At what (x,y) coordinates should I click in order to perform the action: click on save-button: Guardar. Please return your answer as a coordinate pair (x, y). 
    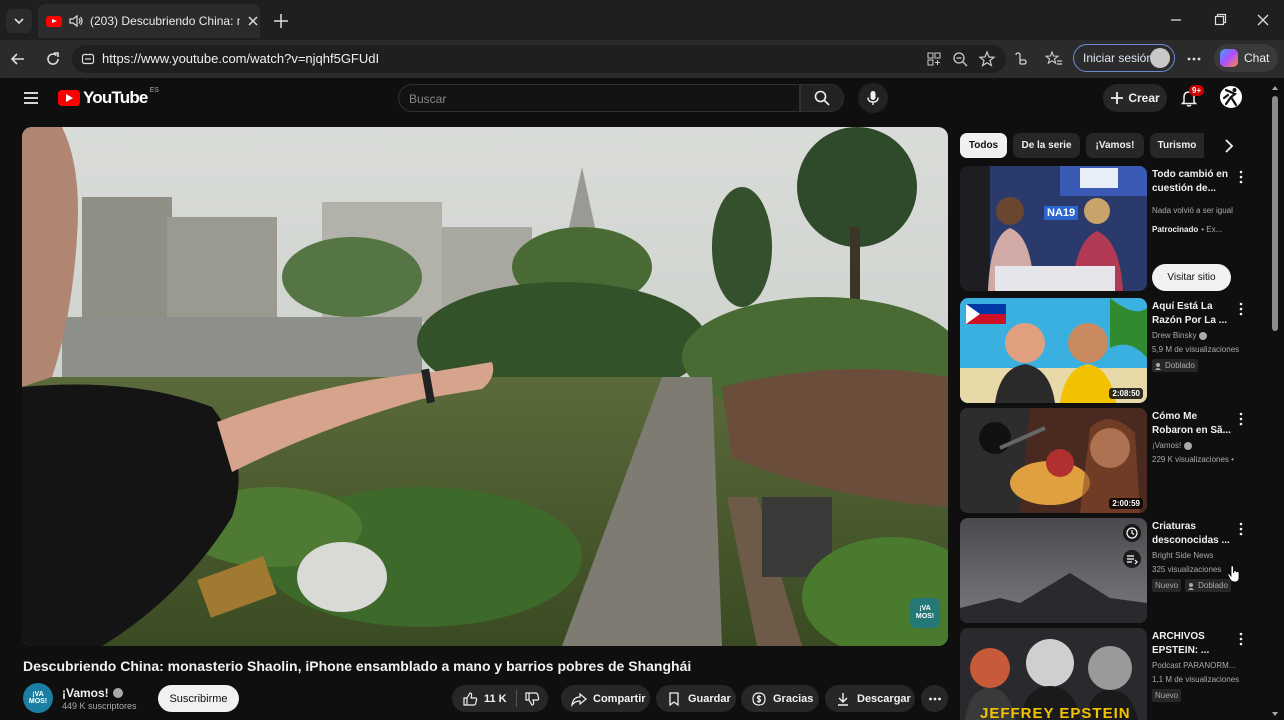
    Looking at the image, I should click on (696, 698).